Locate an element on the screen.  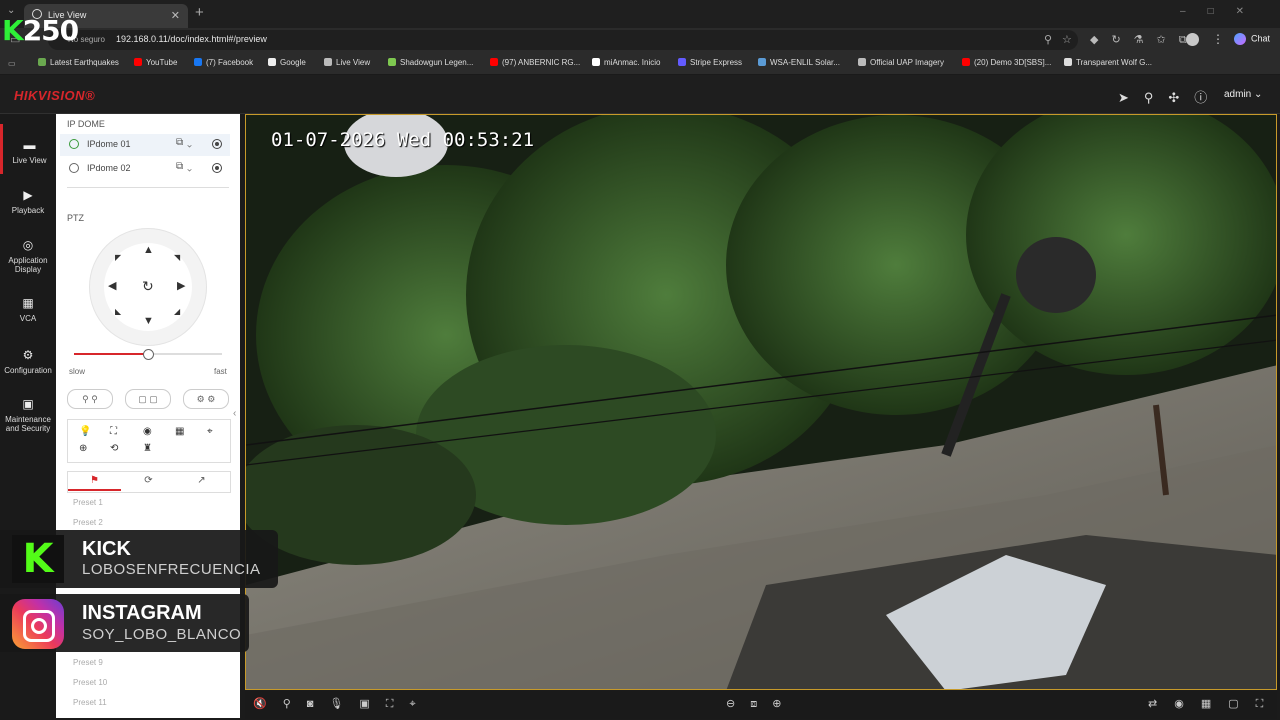
bookmark-star-icon: ⚲☆ is located at coordinates (1063, 39).